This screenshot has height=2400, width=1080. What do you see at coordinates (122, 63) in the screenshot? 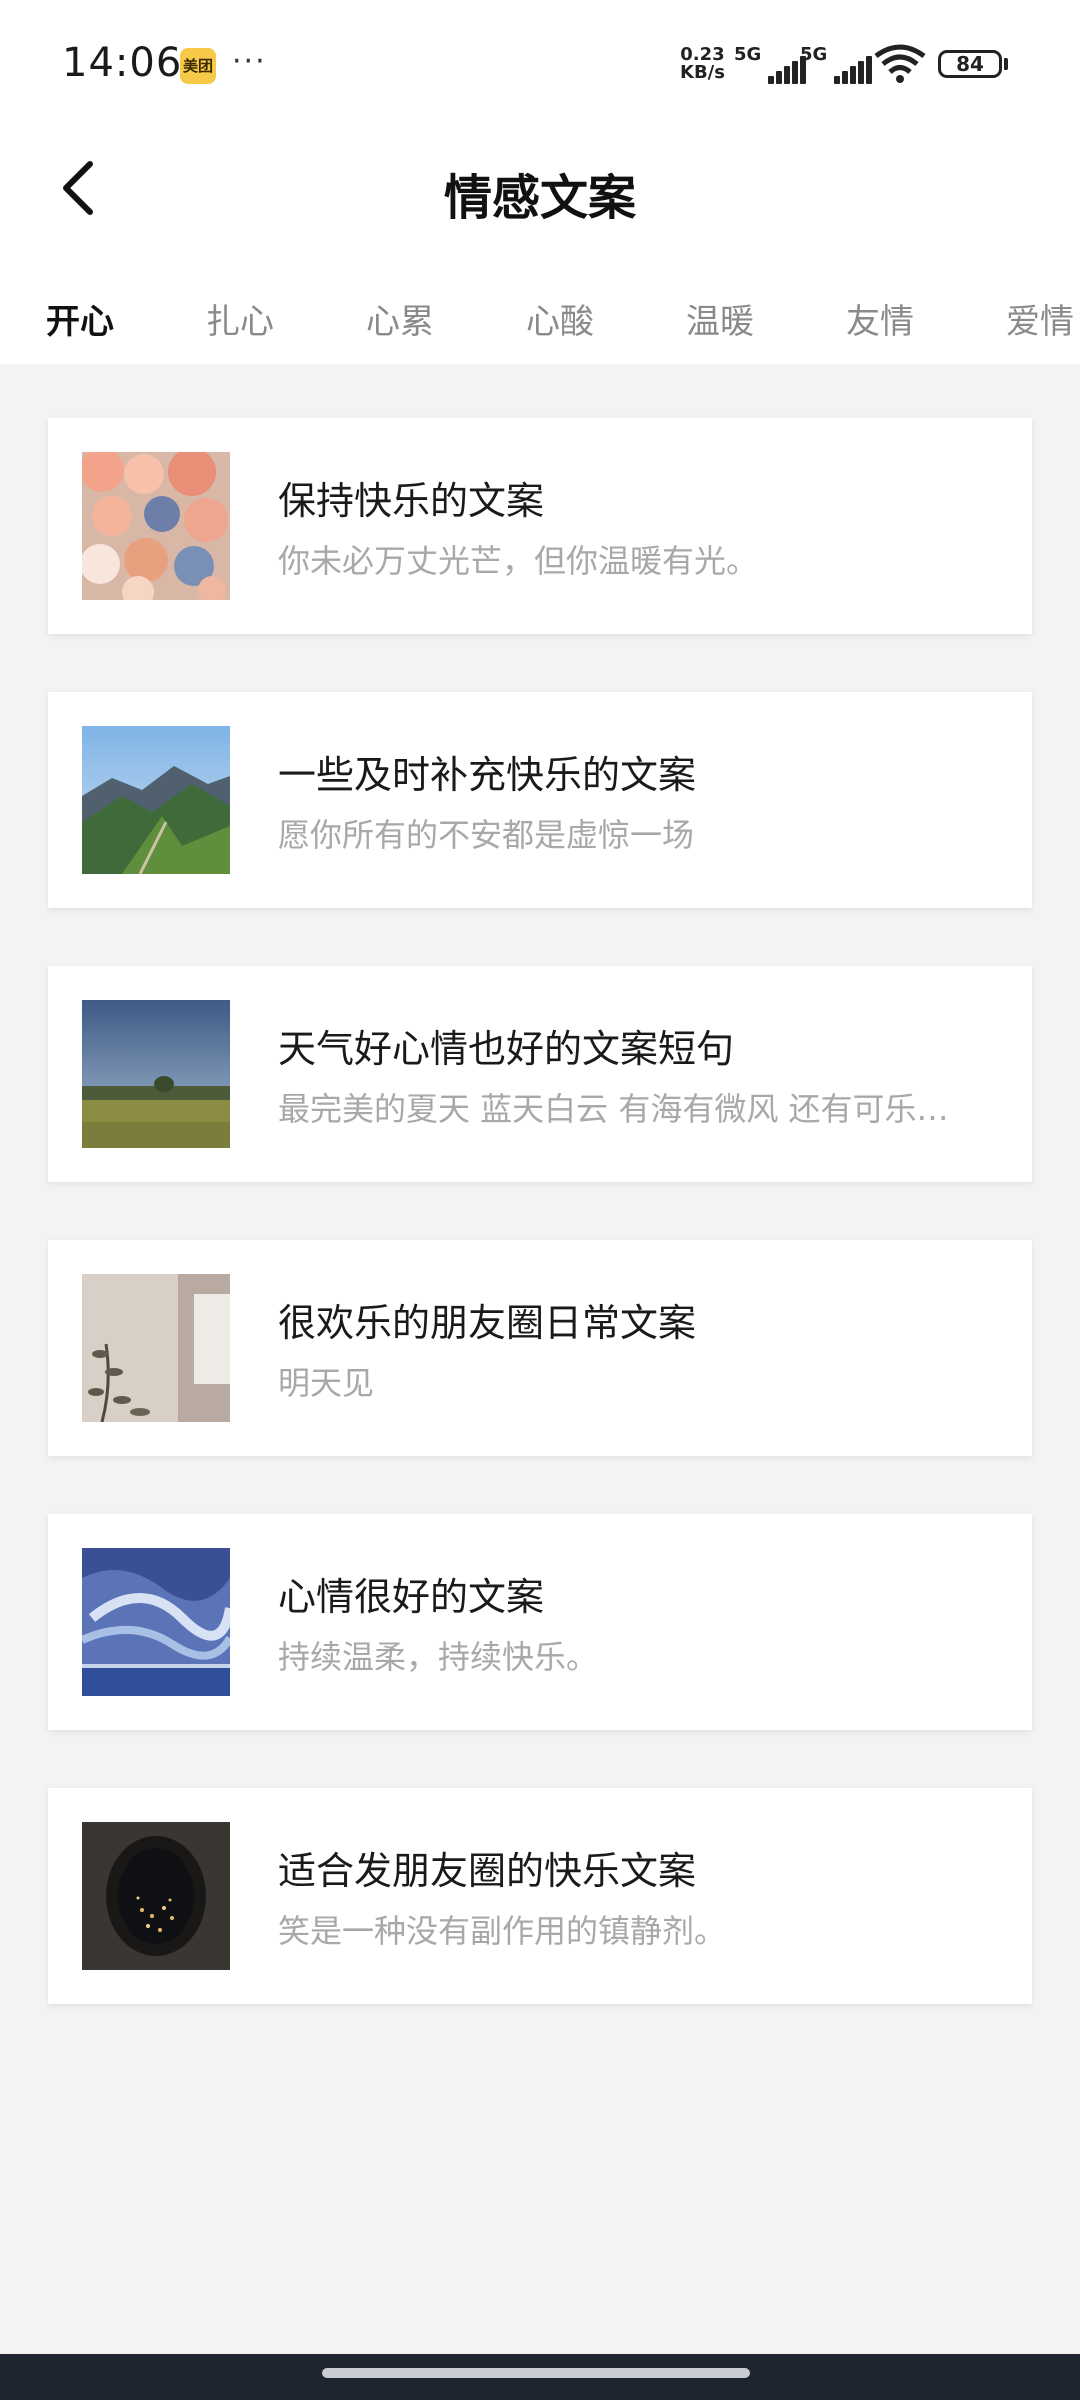
I see `status-time: 14:06` at bounding box center [122, 63].